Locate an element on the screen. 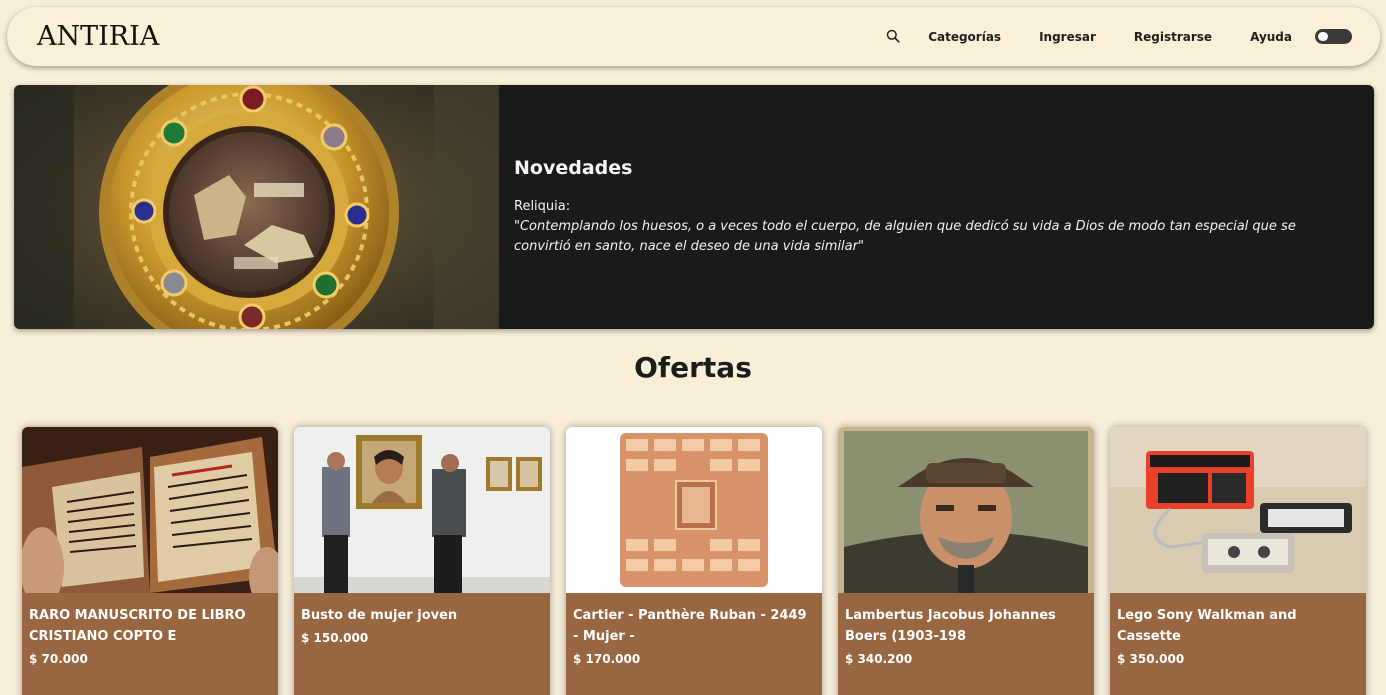 This screenshot has height=695, width=1386. portrait-painting-image is located at coordinates (966, 510).